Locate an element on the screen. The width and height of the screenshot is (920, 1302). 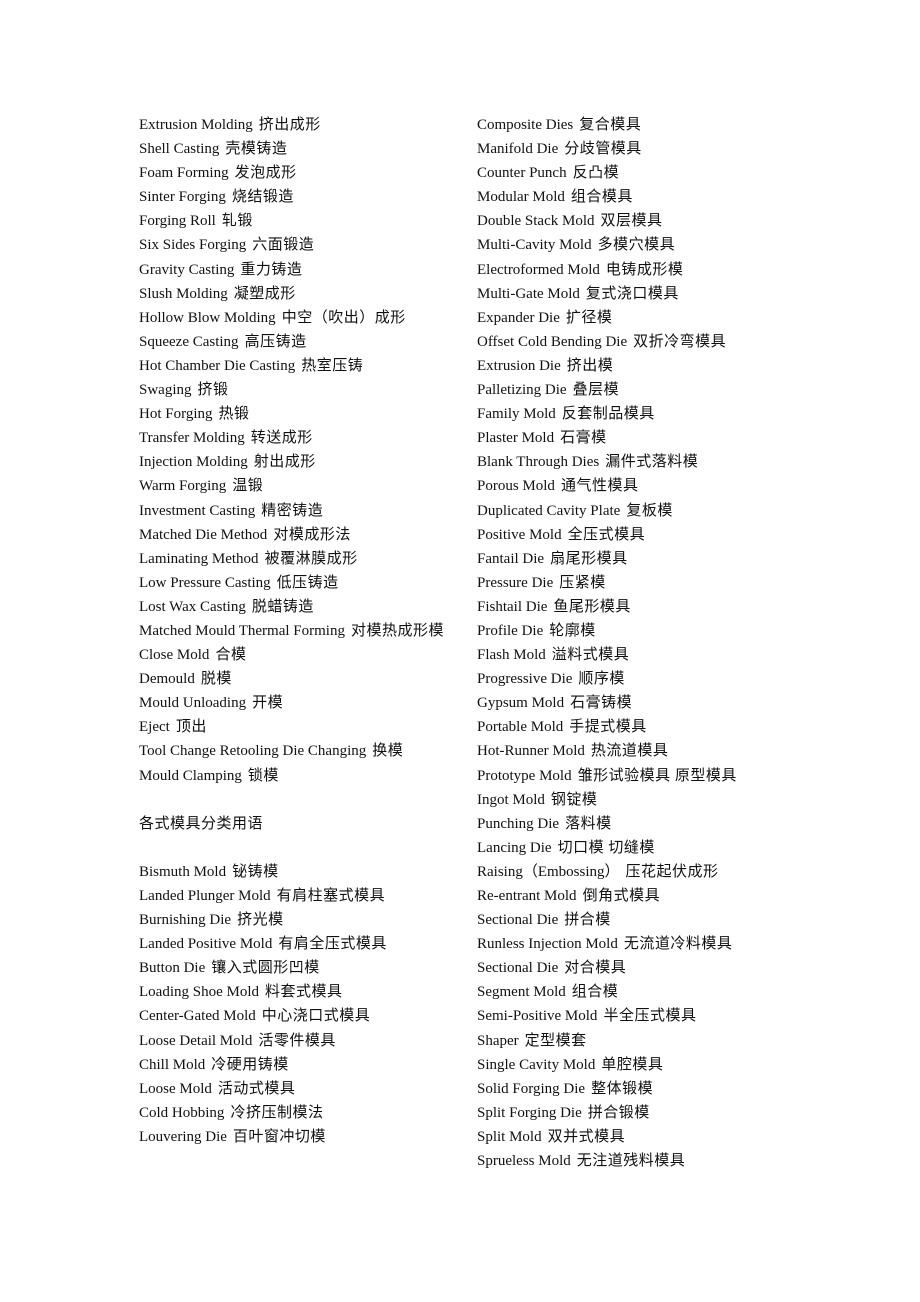
english-term: Ingot Mold is located at coordinates (511, 799).